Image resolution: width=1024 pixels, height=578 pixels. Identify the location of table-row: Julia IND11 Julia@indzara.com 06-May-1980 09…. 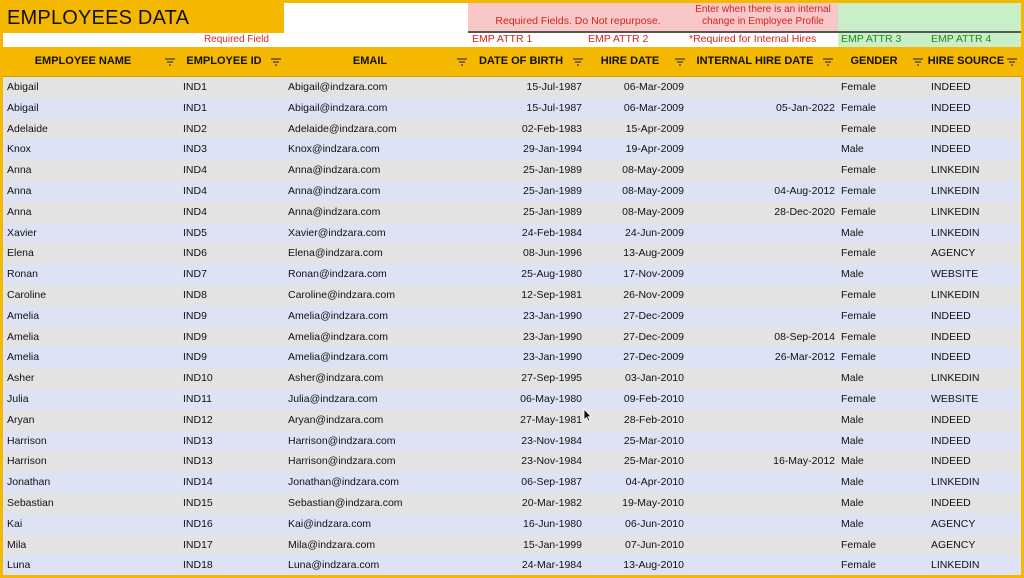
(512, 399).